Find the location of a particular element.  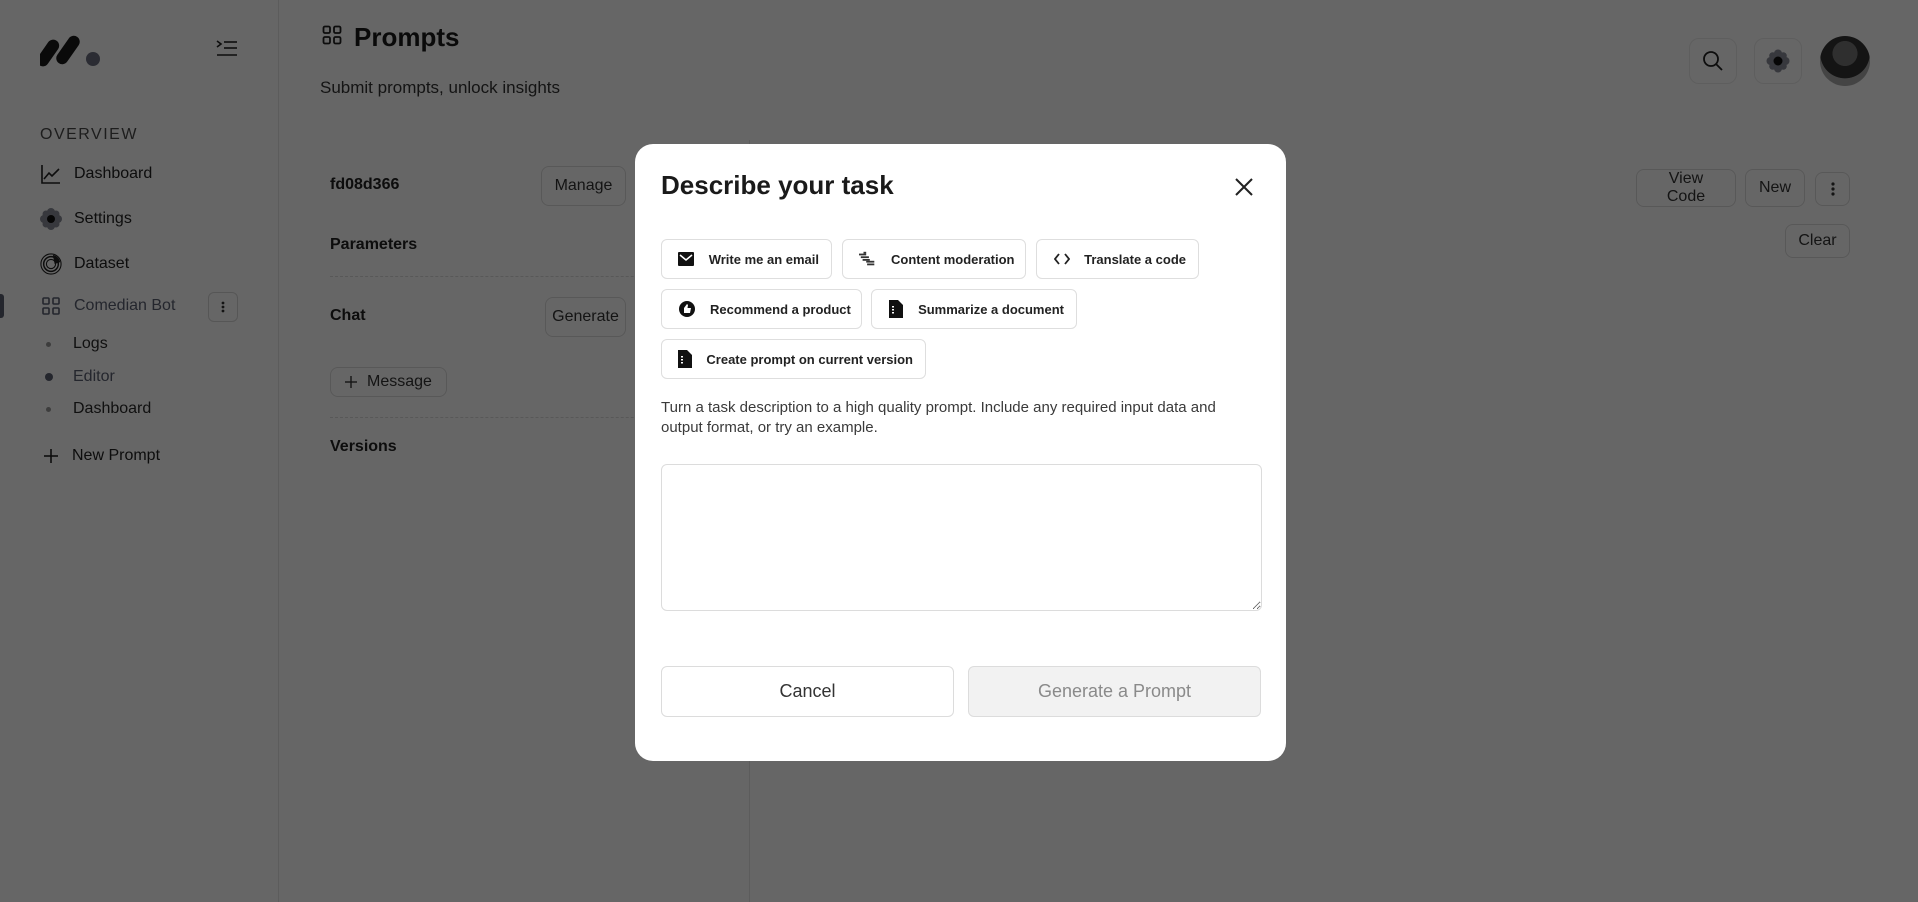

chip-label: Recommend a product is located at coordinates (780, 309).